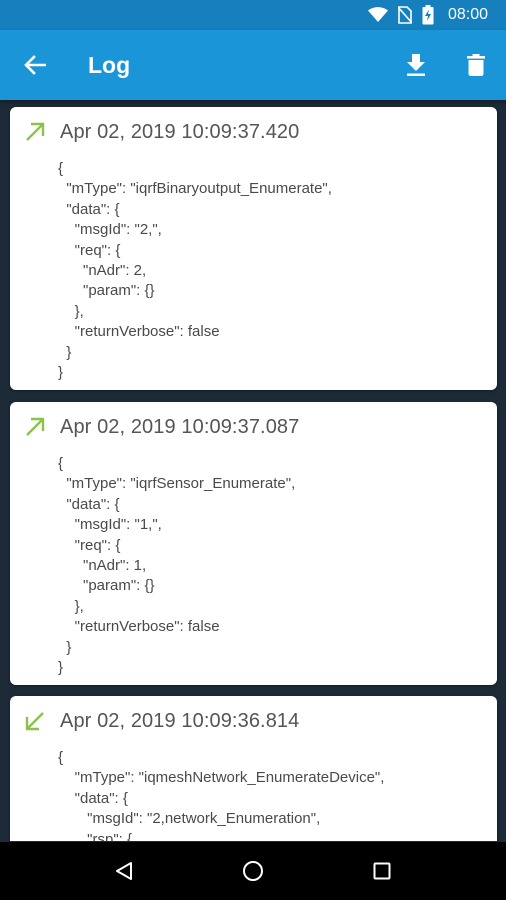 Image resolution: width=506 pixels, height=900 pixels. Describe the element at coordinates (404, 15) in the screenshot. I see `no-sim-icon` at that location.